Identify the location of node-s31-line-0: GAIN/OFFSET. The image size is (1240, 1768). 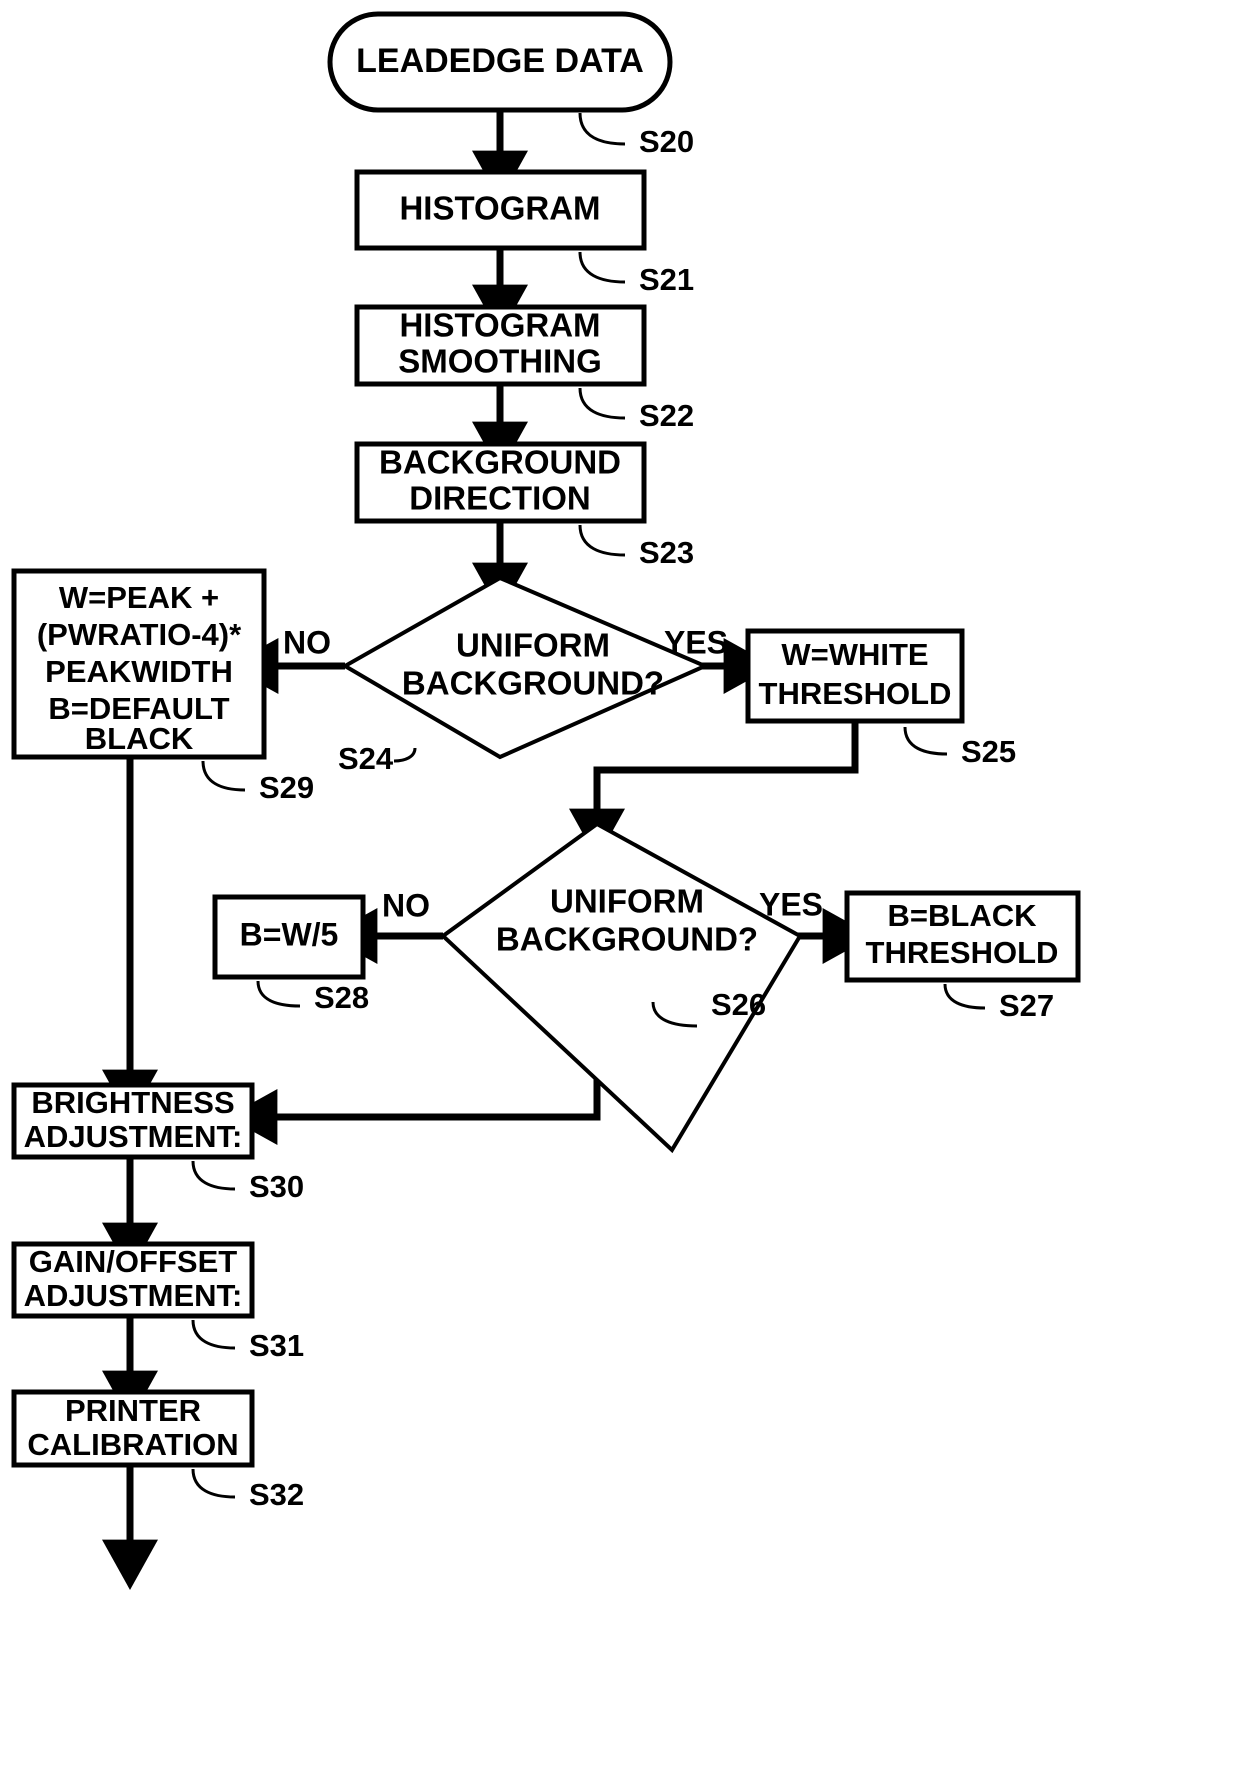
(133, 1261).